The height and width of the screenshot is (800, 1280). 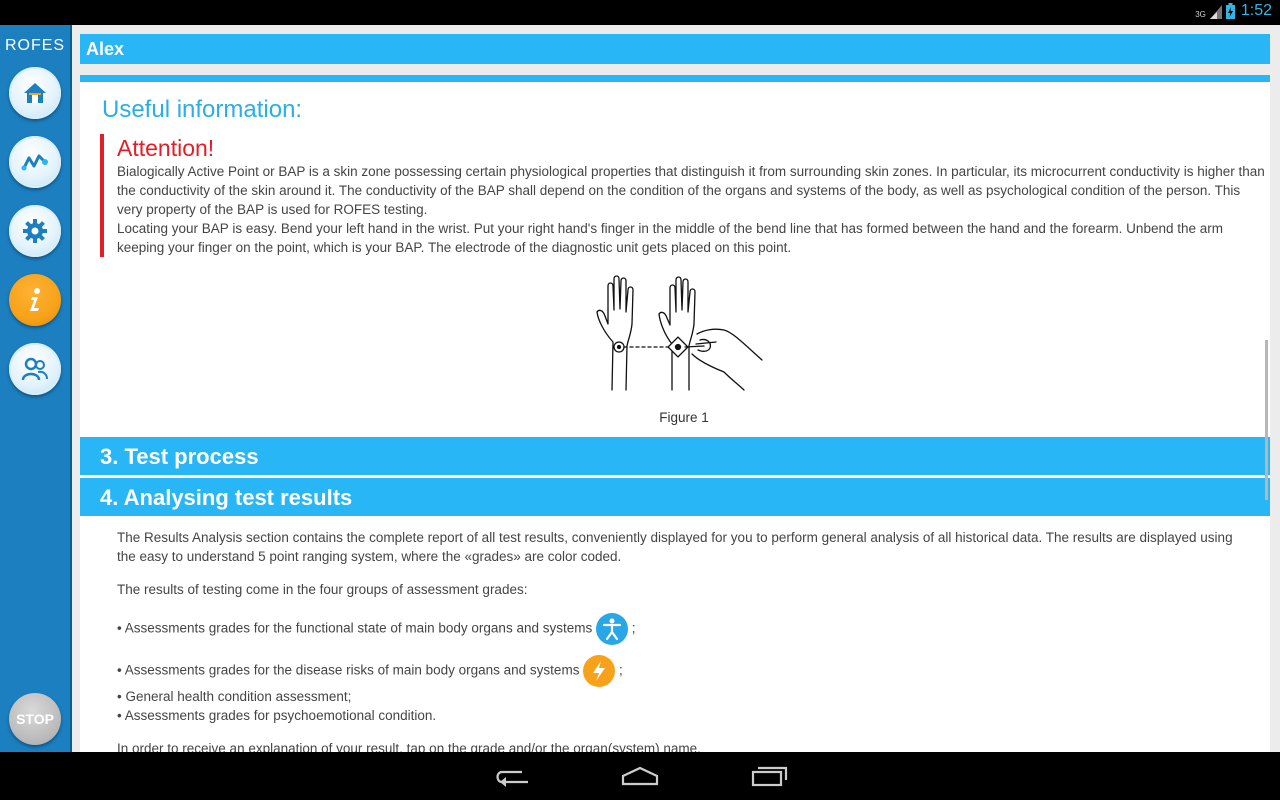 I want to click on list-item: • General health condition assessment;, so click(x=234, y=696).